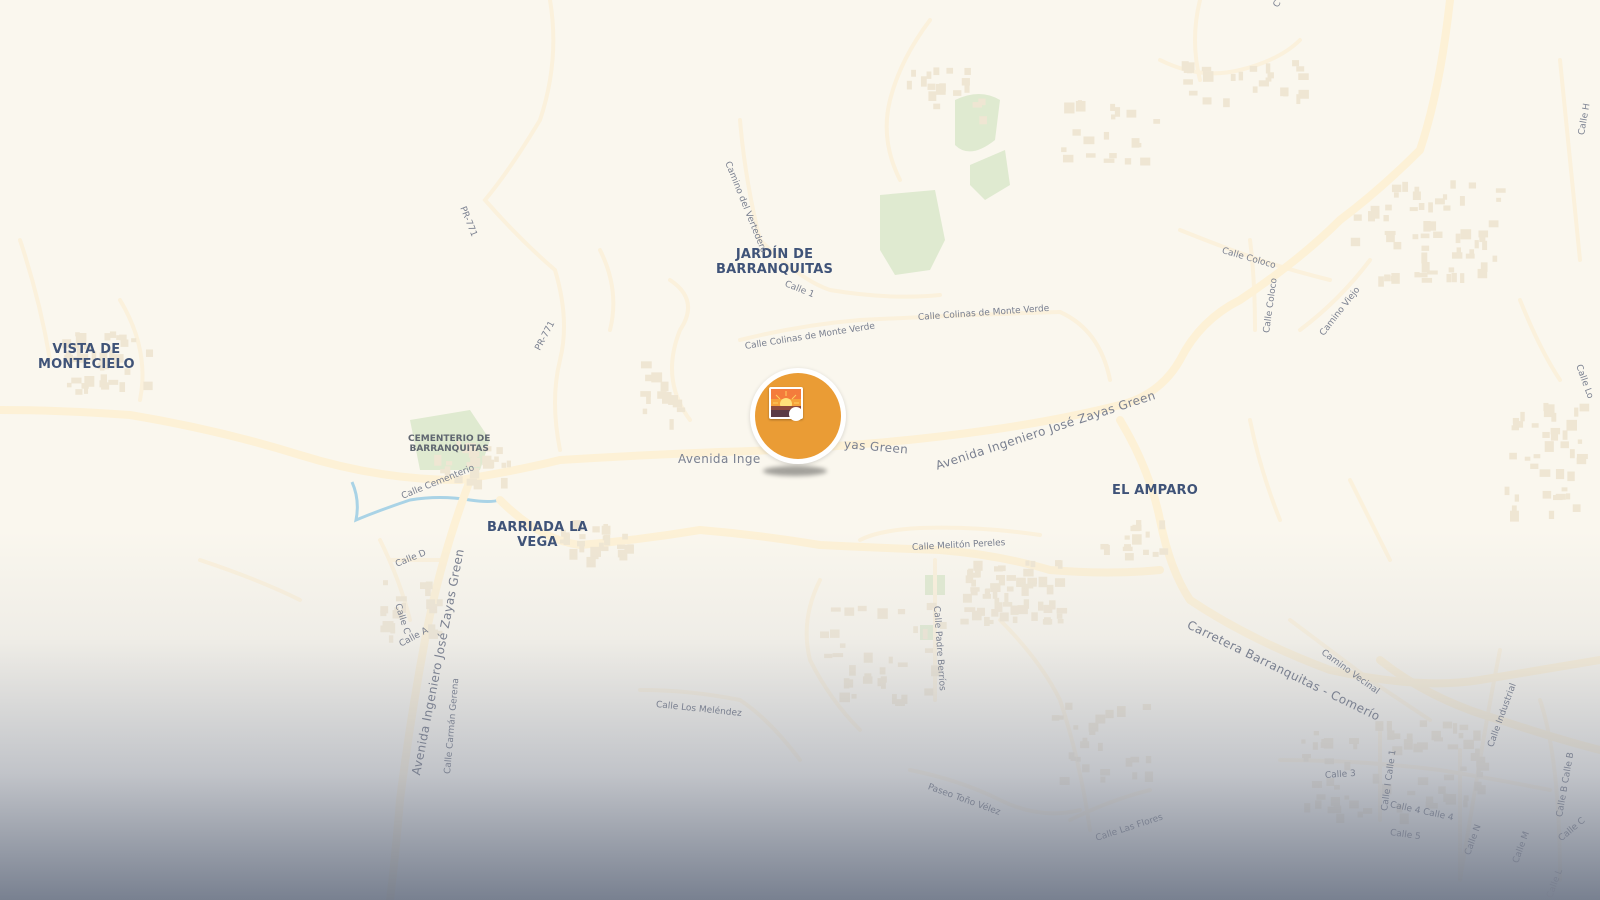 The height and width of the screenshot is (900, 1600). What do you see at coordinates (86, 357) in the screenshot?
I see `place-label-vista-de-montecielo: VISTA DE MONTECIELO` at bounding box center [86, 357].